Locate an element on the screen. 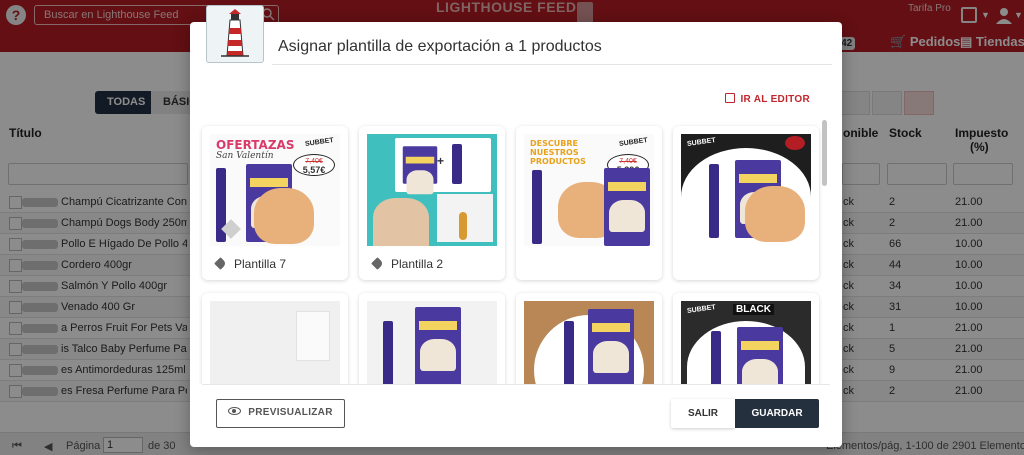  thumb-headline: DESCUBRE NUESTROS PRODUCTOS is located at coordinates (558, 152).